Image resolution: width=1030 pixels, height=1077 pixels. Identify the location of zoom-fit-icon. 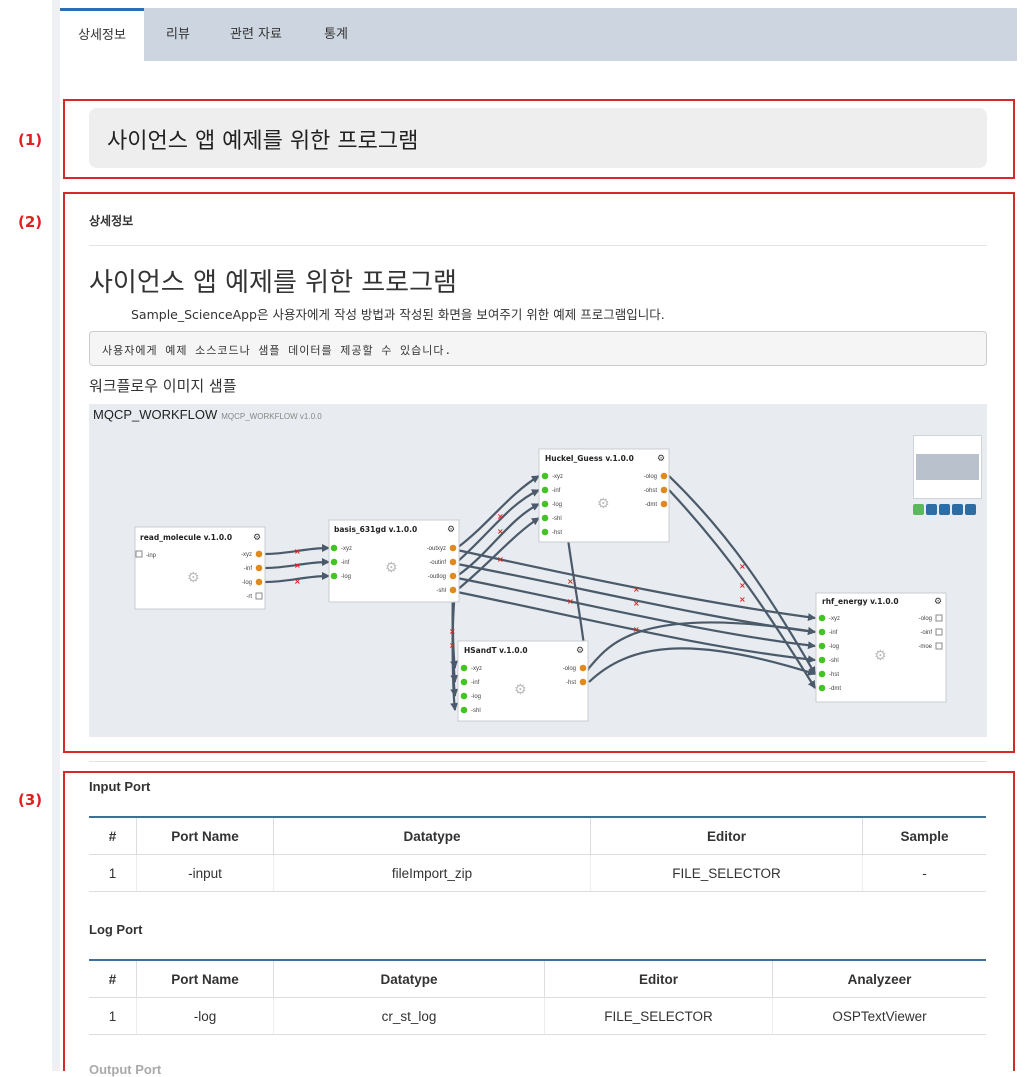
(918, 509).